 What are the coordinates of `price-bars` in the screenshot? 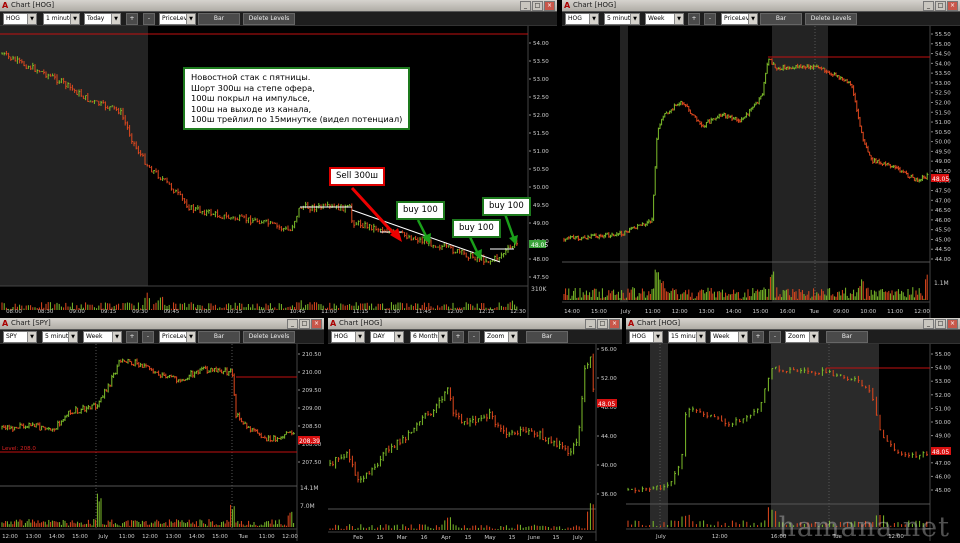 It's located at (746, 150).